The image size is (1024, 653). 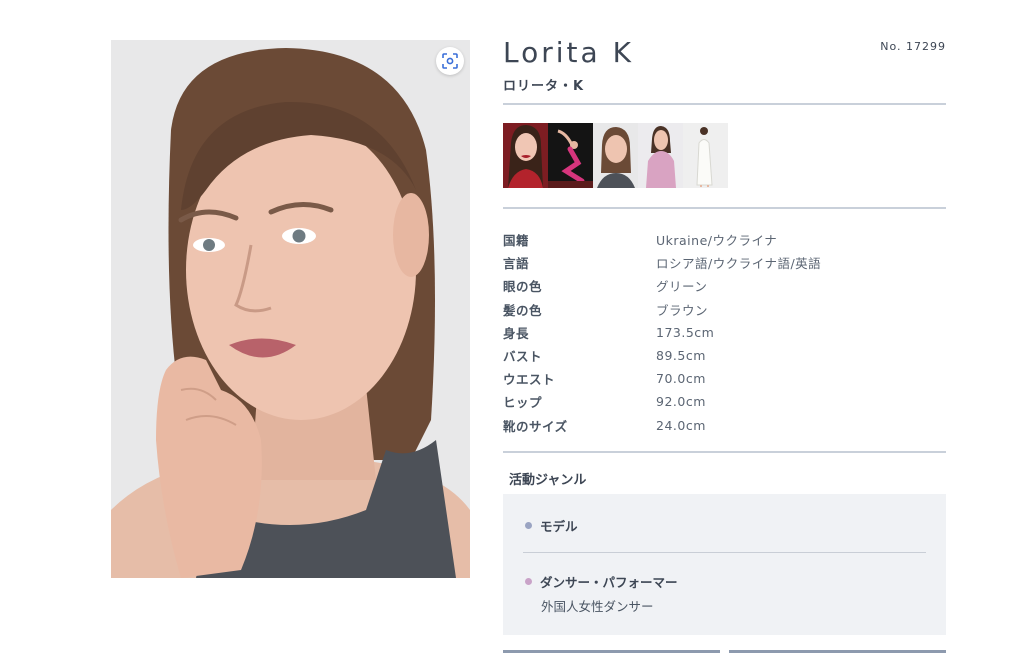 I want to click on profile-value: 173.5cm, so click(x=685, y=332).